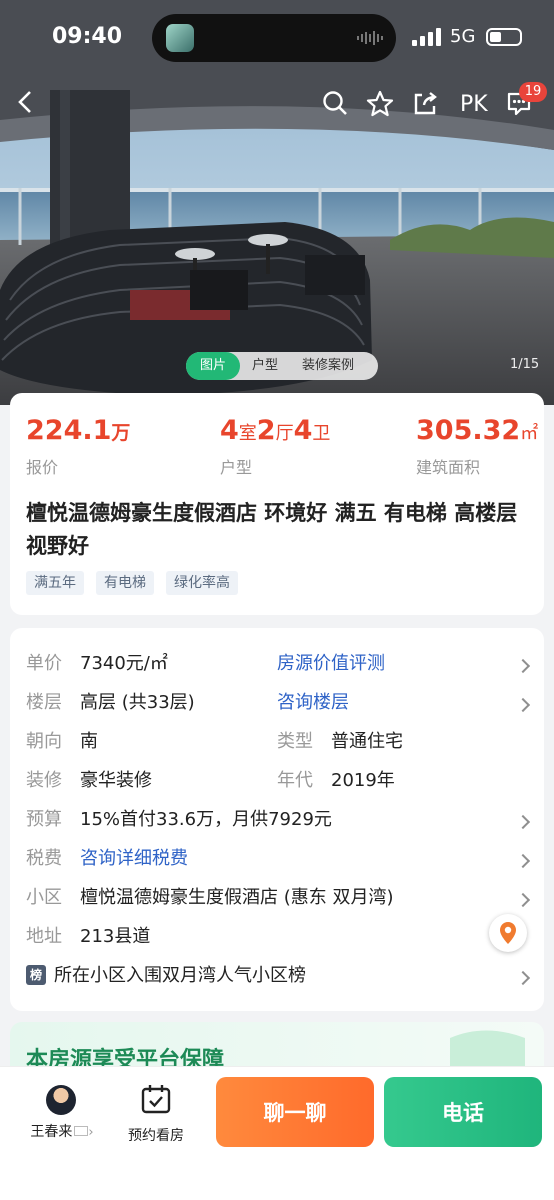  I want to click on signal-icon, so click(426, 37).